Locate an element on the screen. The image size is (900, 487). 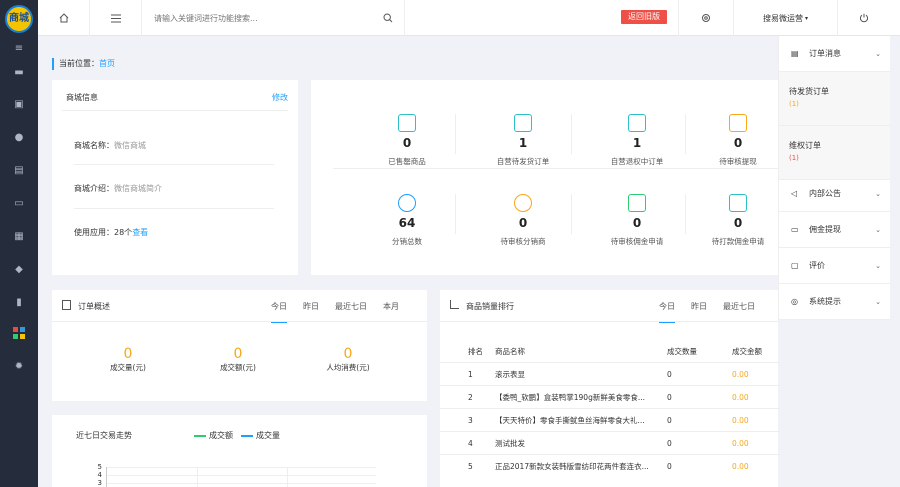
legend-swatch is located at coordinates (200, 435).